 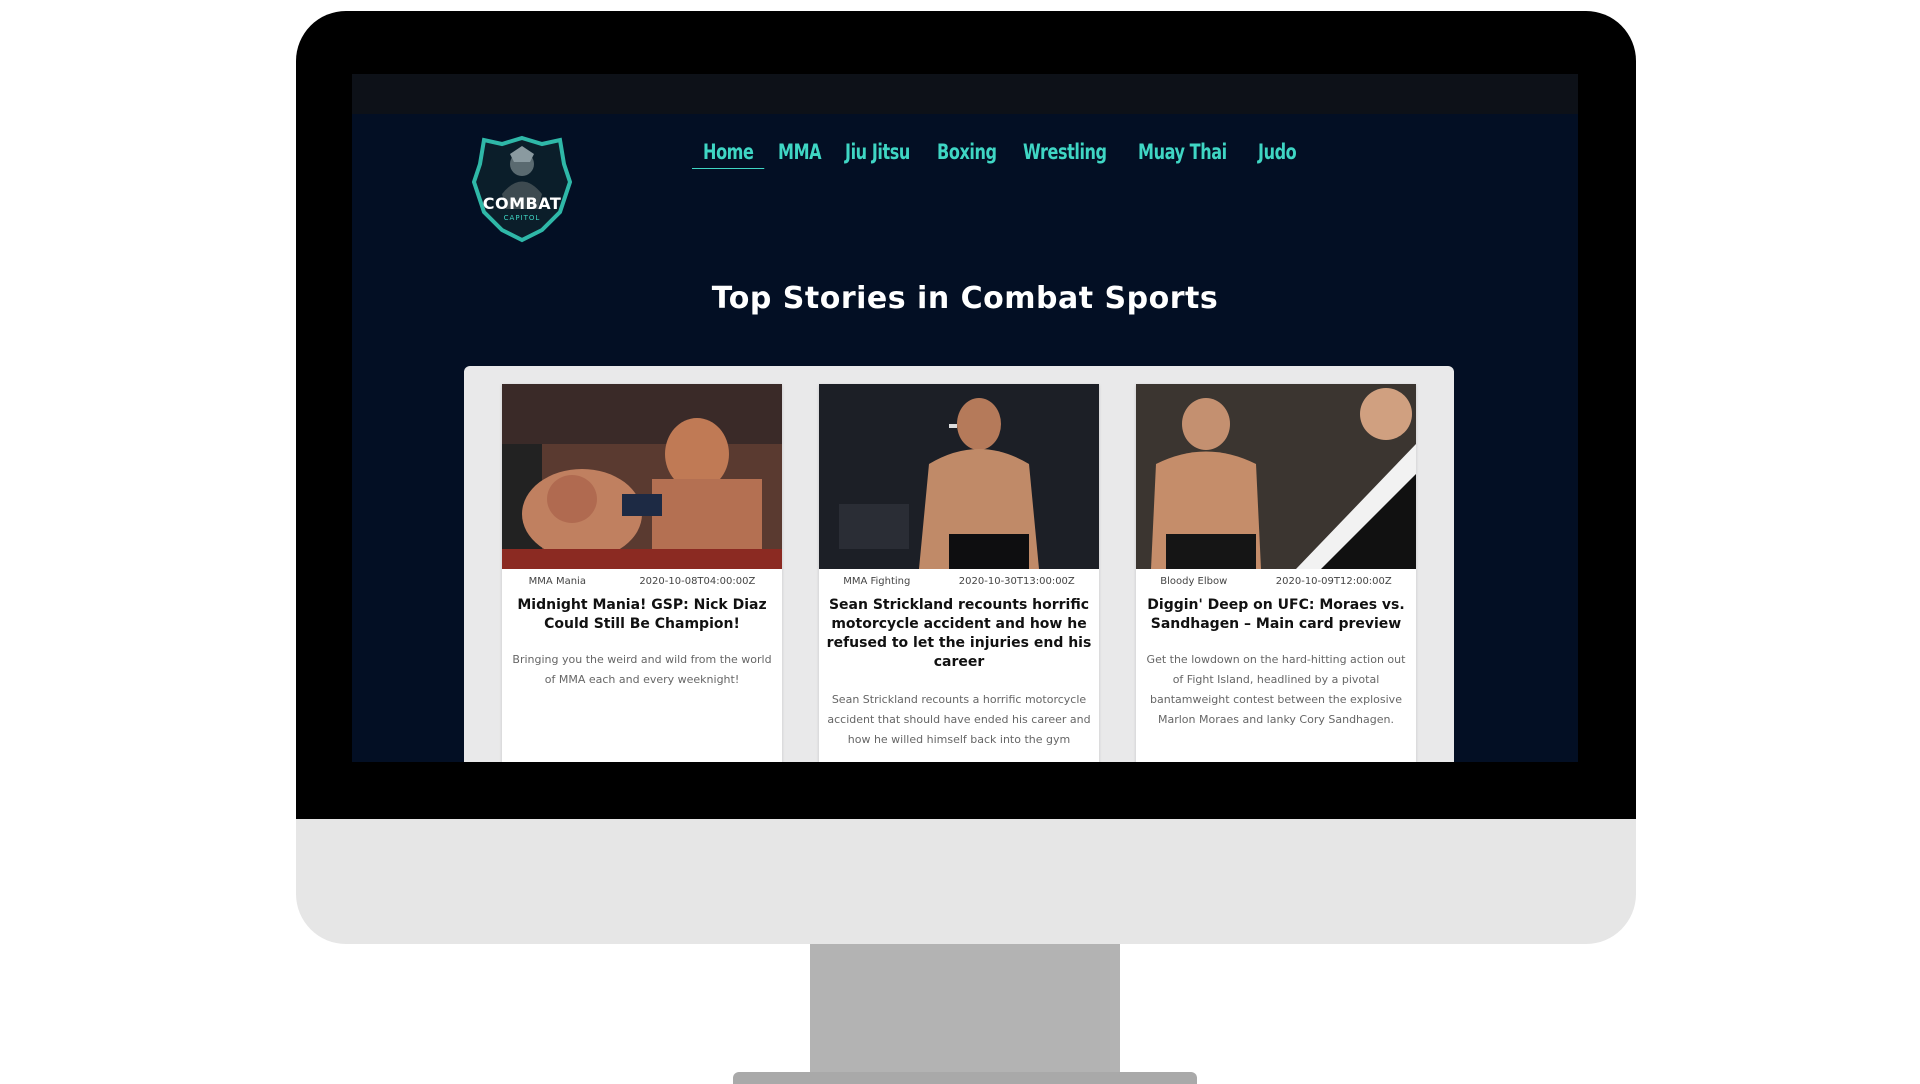 What do you see at coordinates (1194, 581) in the screenshot?
I see `story-source: Bloody Elbow` at bounding box center [1194, 581].